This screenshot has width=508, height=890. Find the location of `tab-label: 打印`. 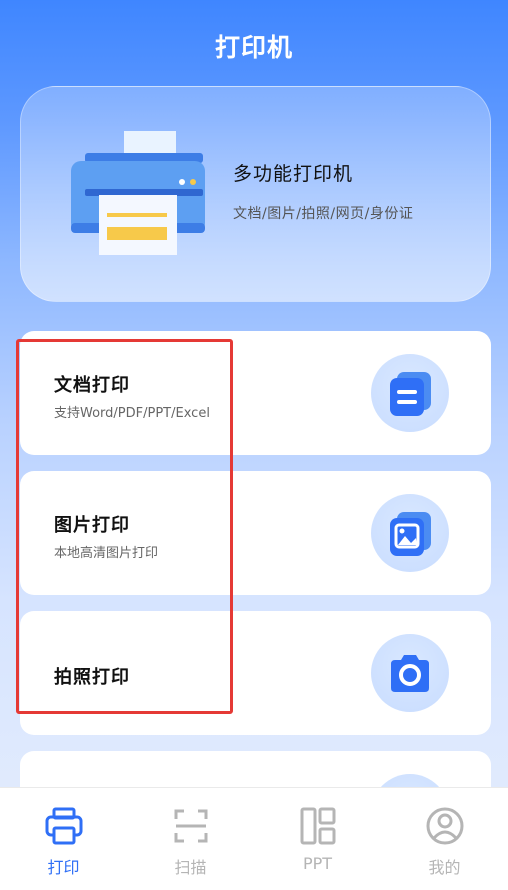

tab-label: 打印 is located at coordinates (63, 867).